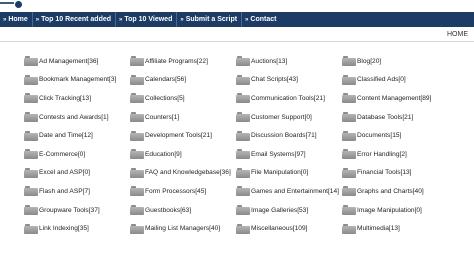  I want to click on category-link: Bookmark Management [3], so click(77, 80).